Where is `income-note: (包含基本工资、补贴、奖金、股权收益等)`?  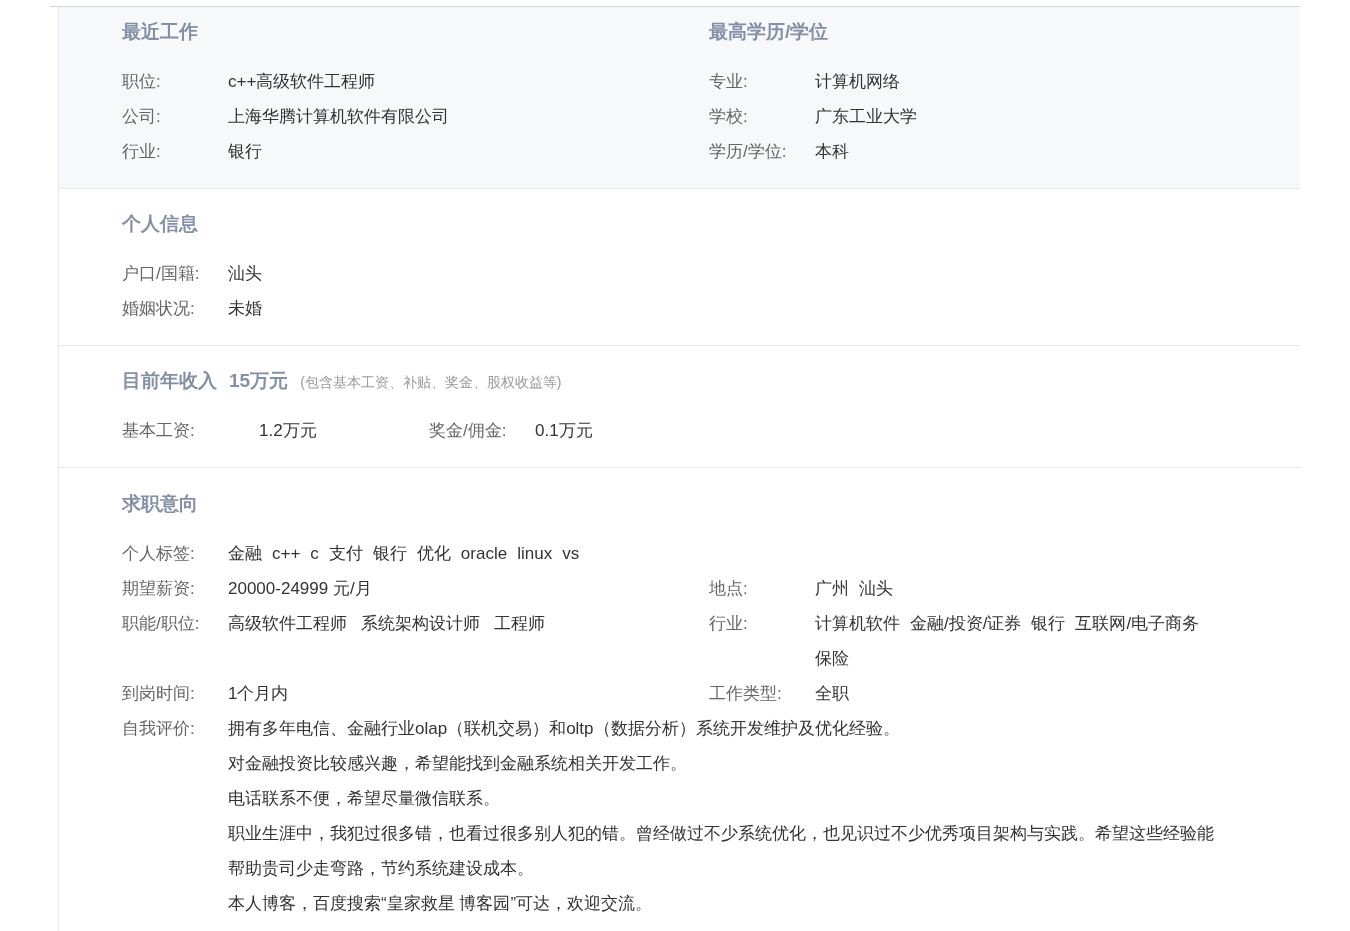 income-note: (包含基本工资、补贴、奖金、股权收益等) is located at coordinates (431, 382).